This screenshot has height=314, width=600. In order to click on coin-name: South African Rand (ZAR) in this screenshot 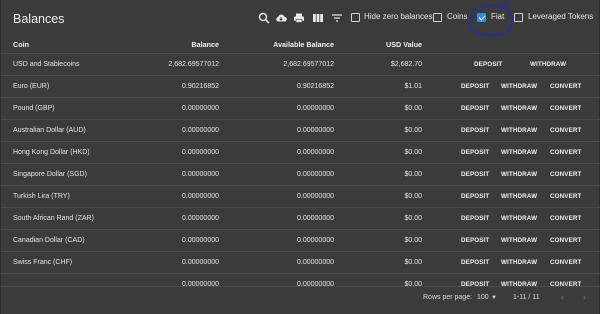, I will do `click(53, 218)`.